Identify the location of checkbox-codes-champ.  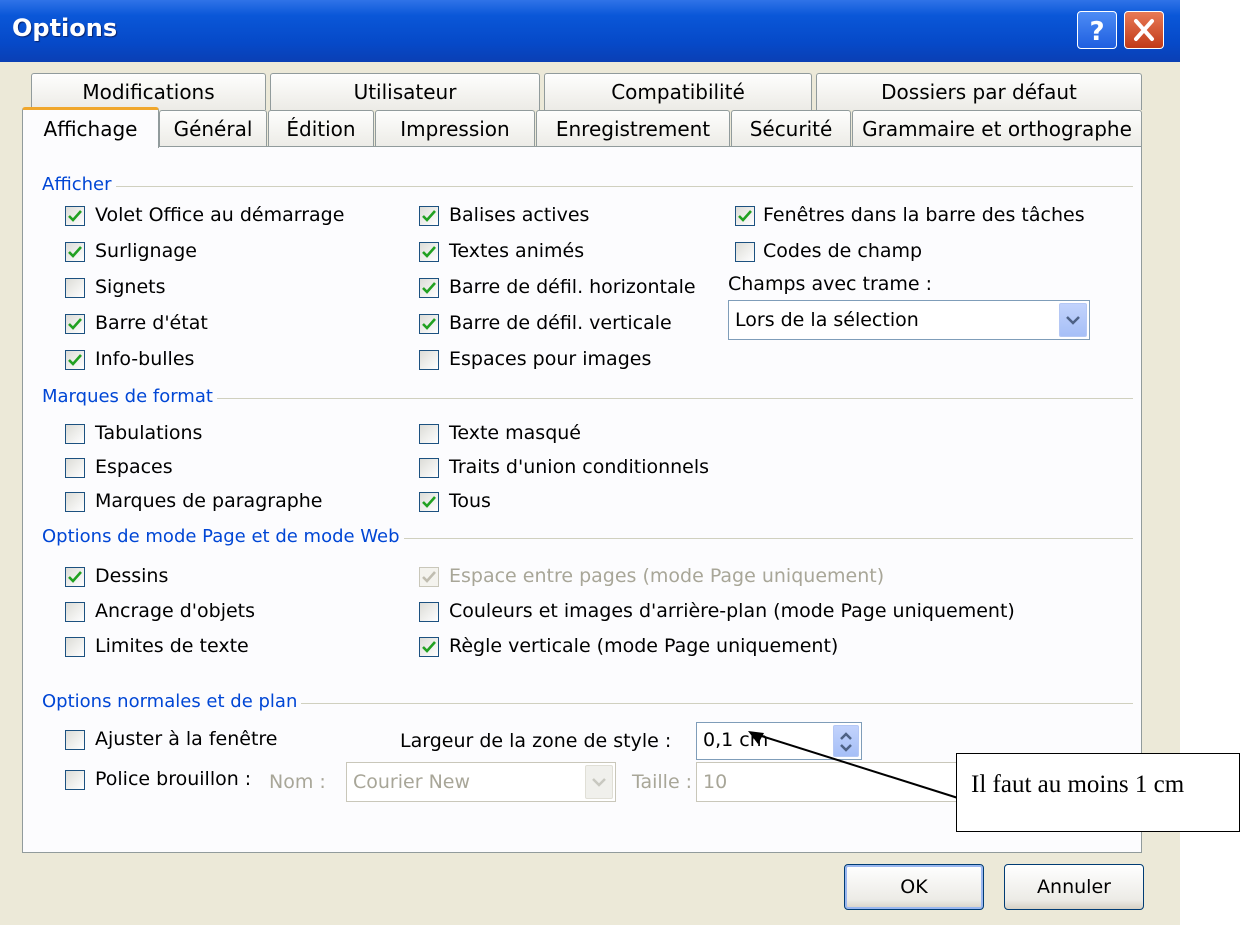
(745, 252).